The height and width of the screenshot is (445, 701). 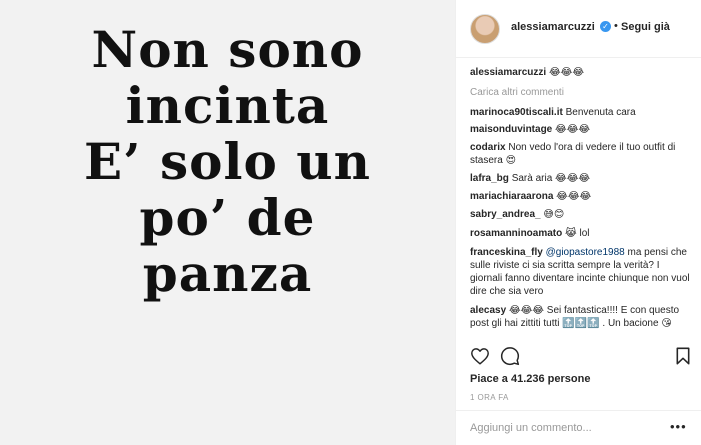 I want to click on comment-icon, so click(x=510, y=356).